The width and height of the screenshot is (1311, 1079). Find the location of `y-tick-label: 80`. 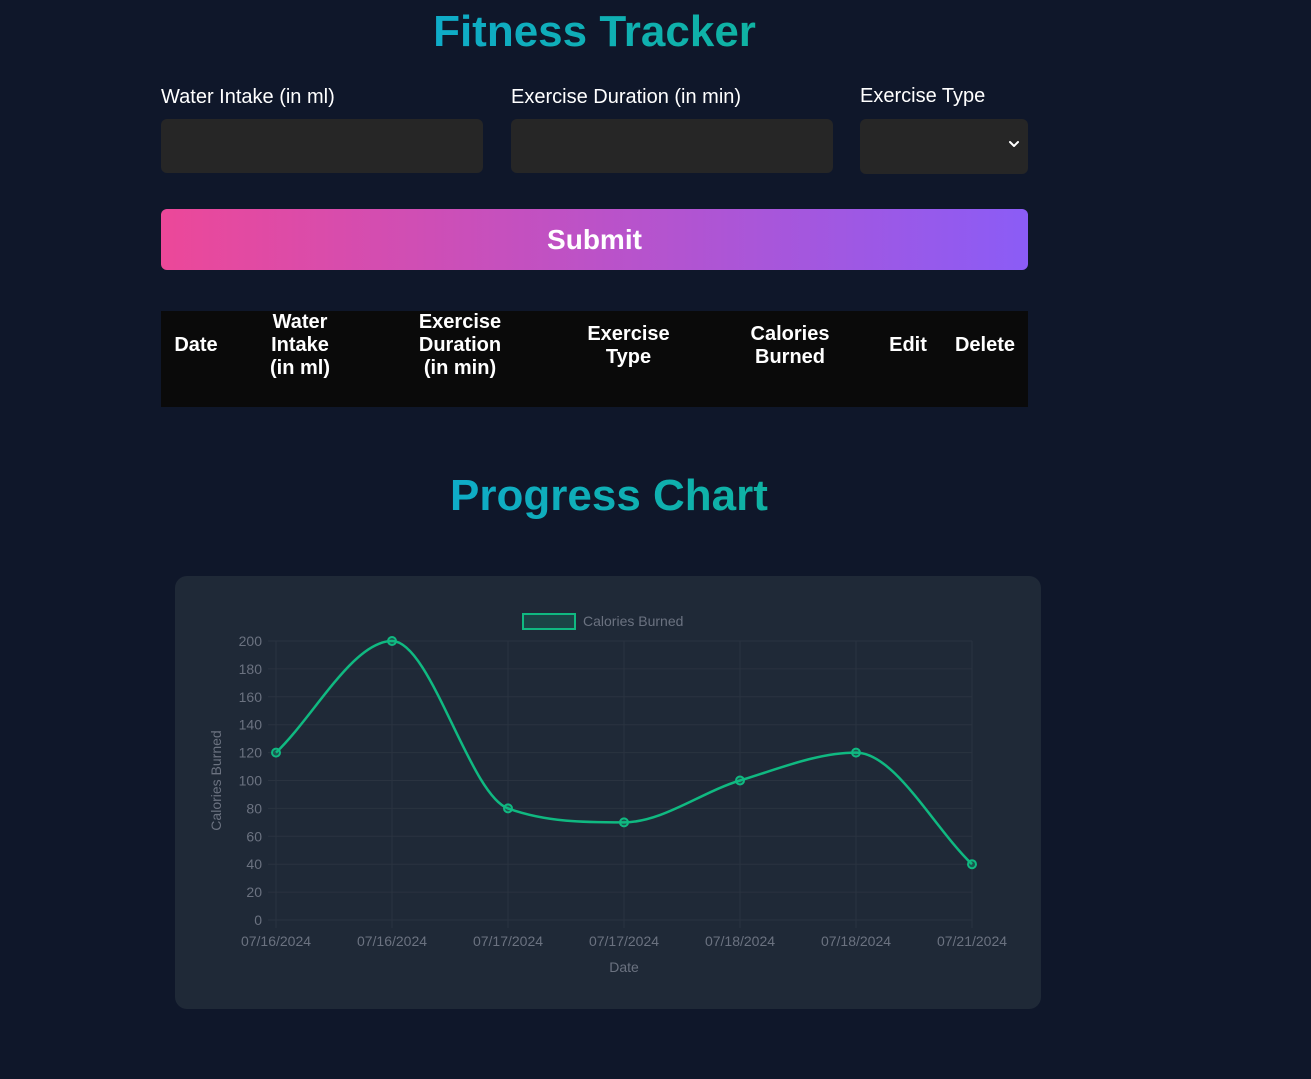

y-tick-label: 80 is located at coordinates (254, 808).